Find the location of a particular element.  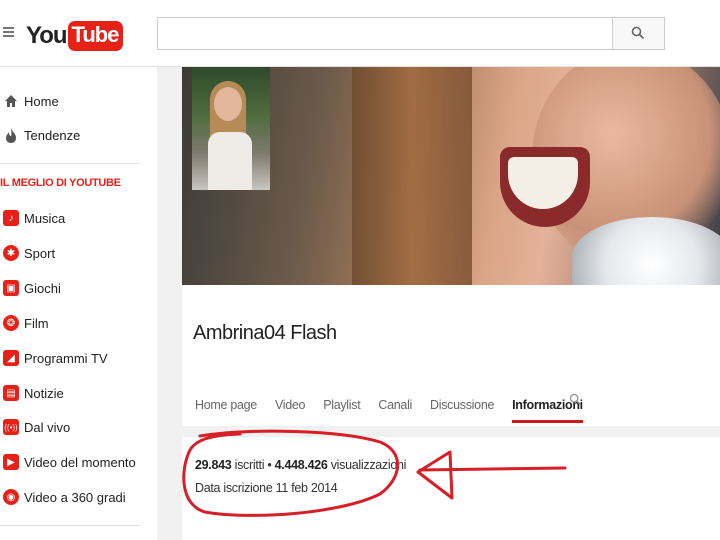

sidebar-item-notizie: ▤ Notizie is located at coordinates (70, 393).